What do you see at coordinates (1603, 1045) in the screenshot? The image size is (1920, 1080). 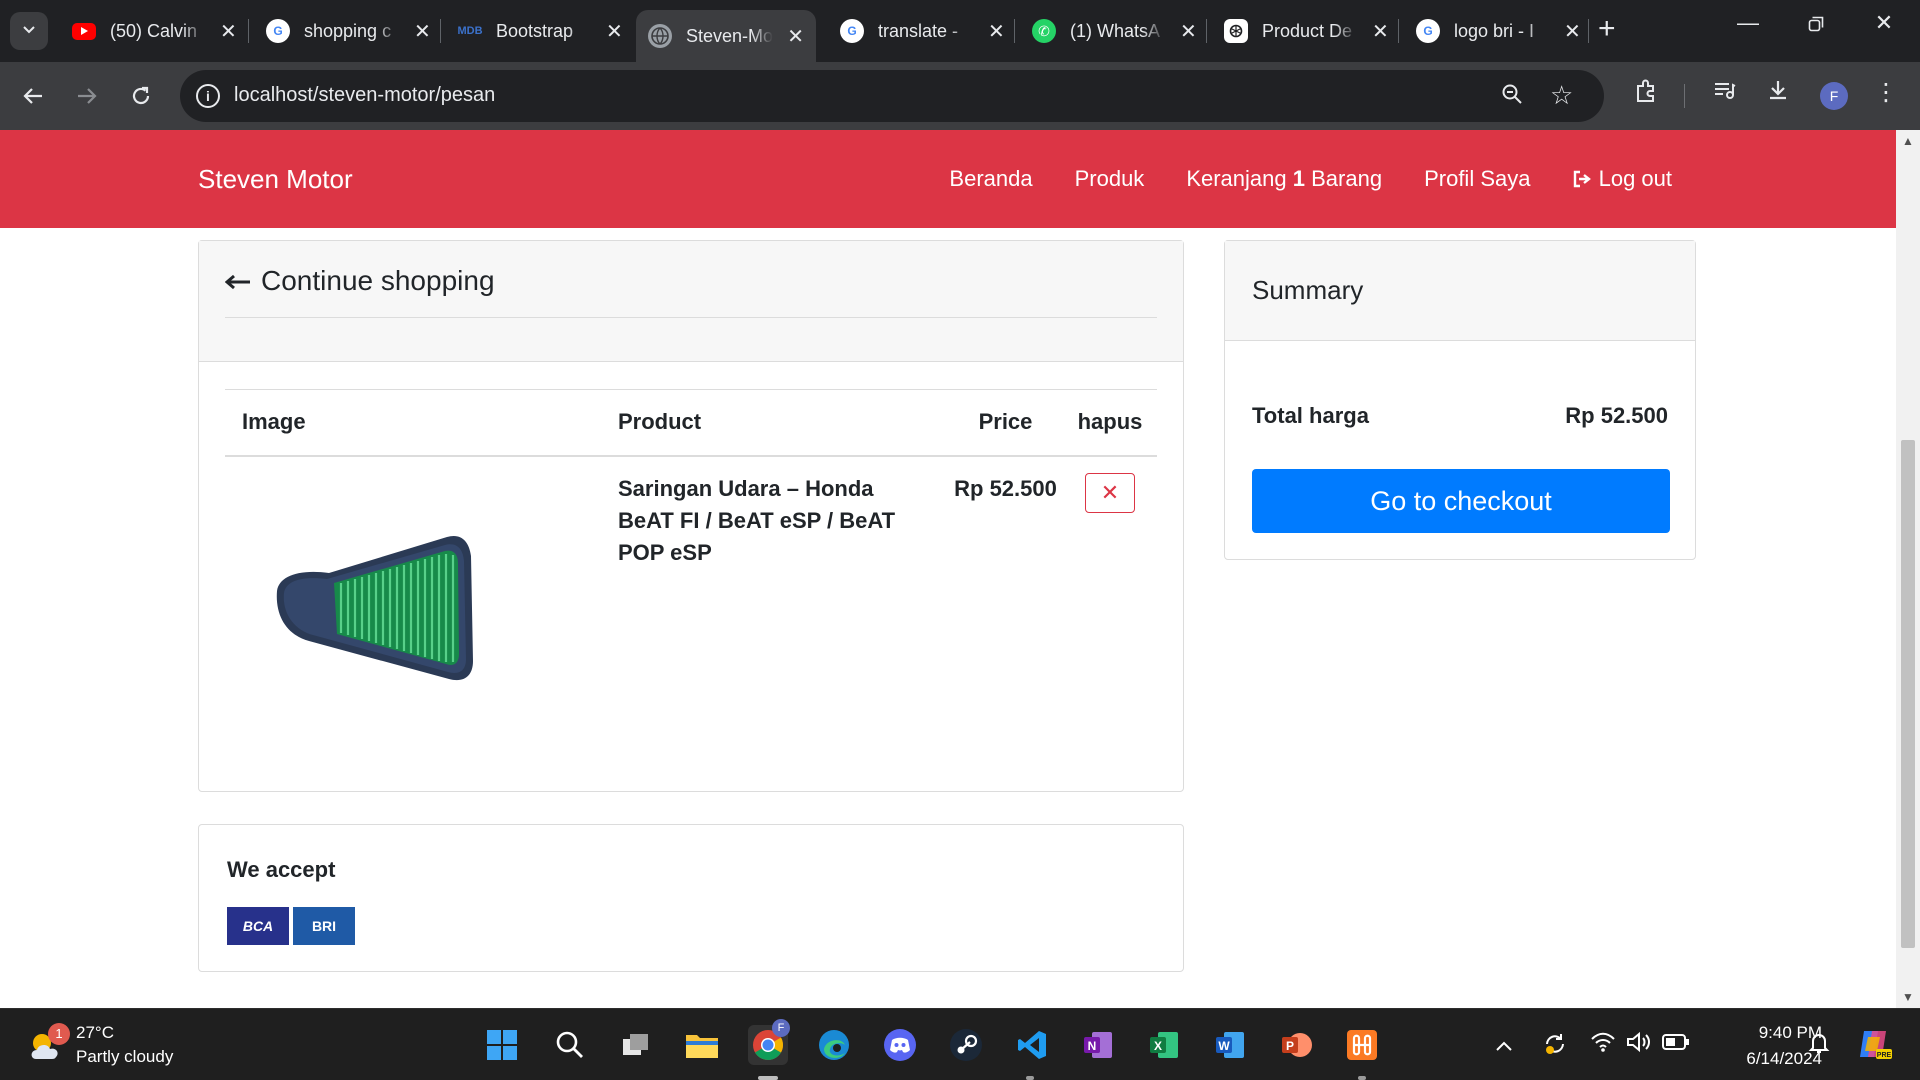 I see `wifi-icon` at bounding box center [1603, 1045].